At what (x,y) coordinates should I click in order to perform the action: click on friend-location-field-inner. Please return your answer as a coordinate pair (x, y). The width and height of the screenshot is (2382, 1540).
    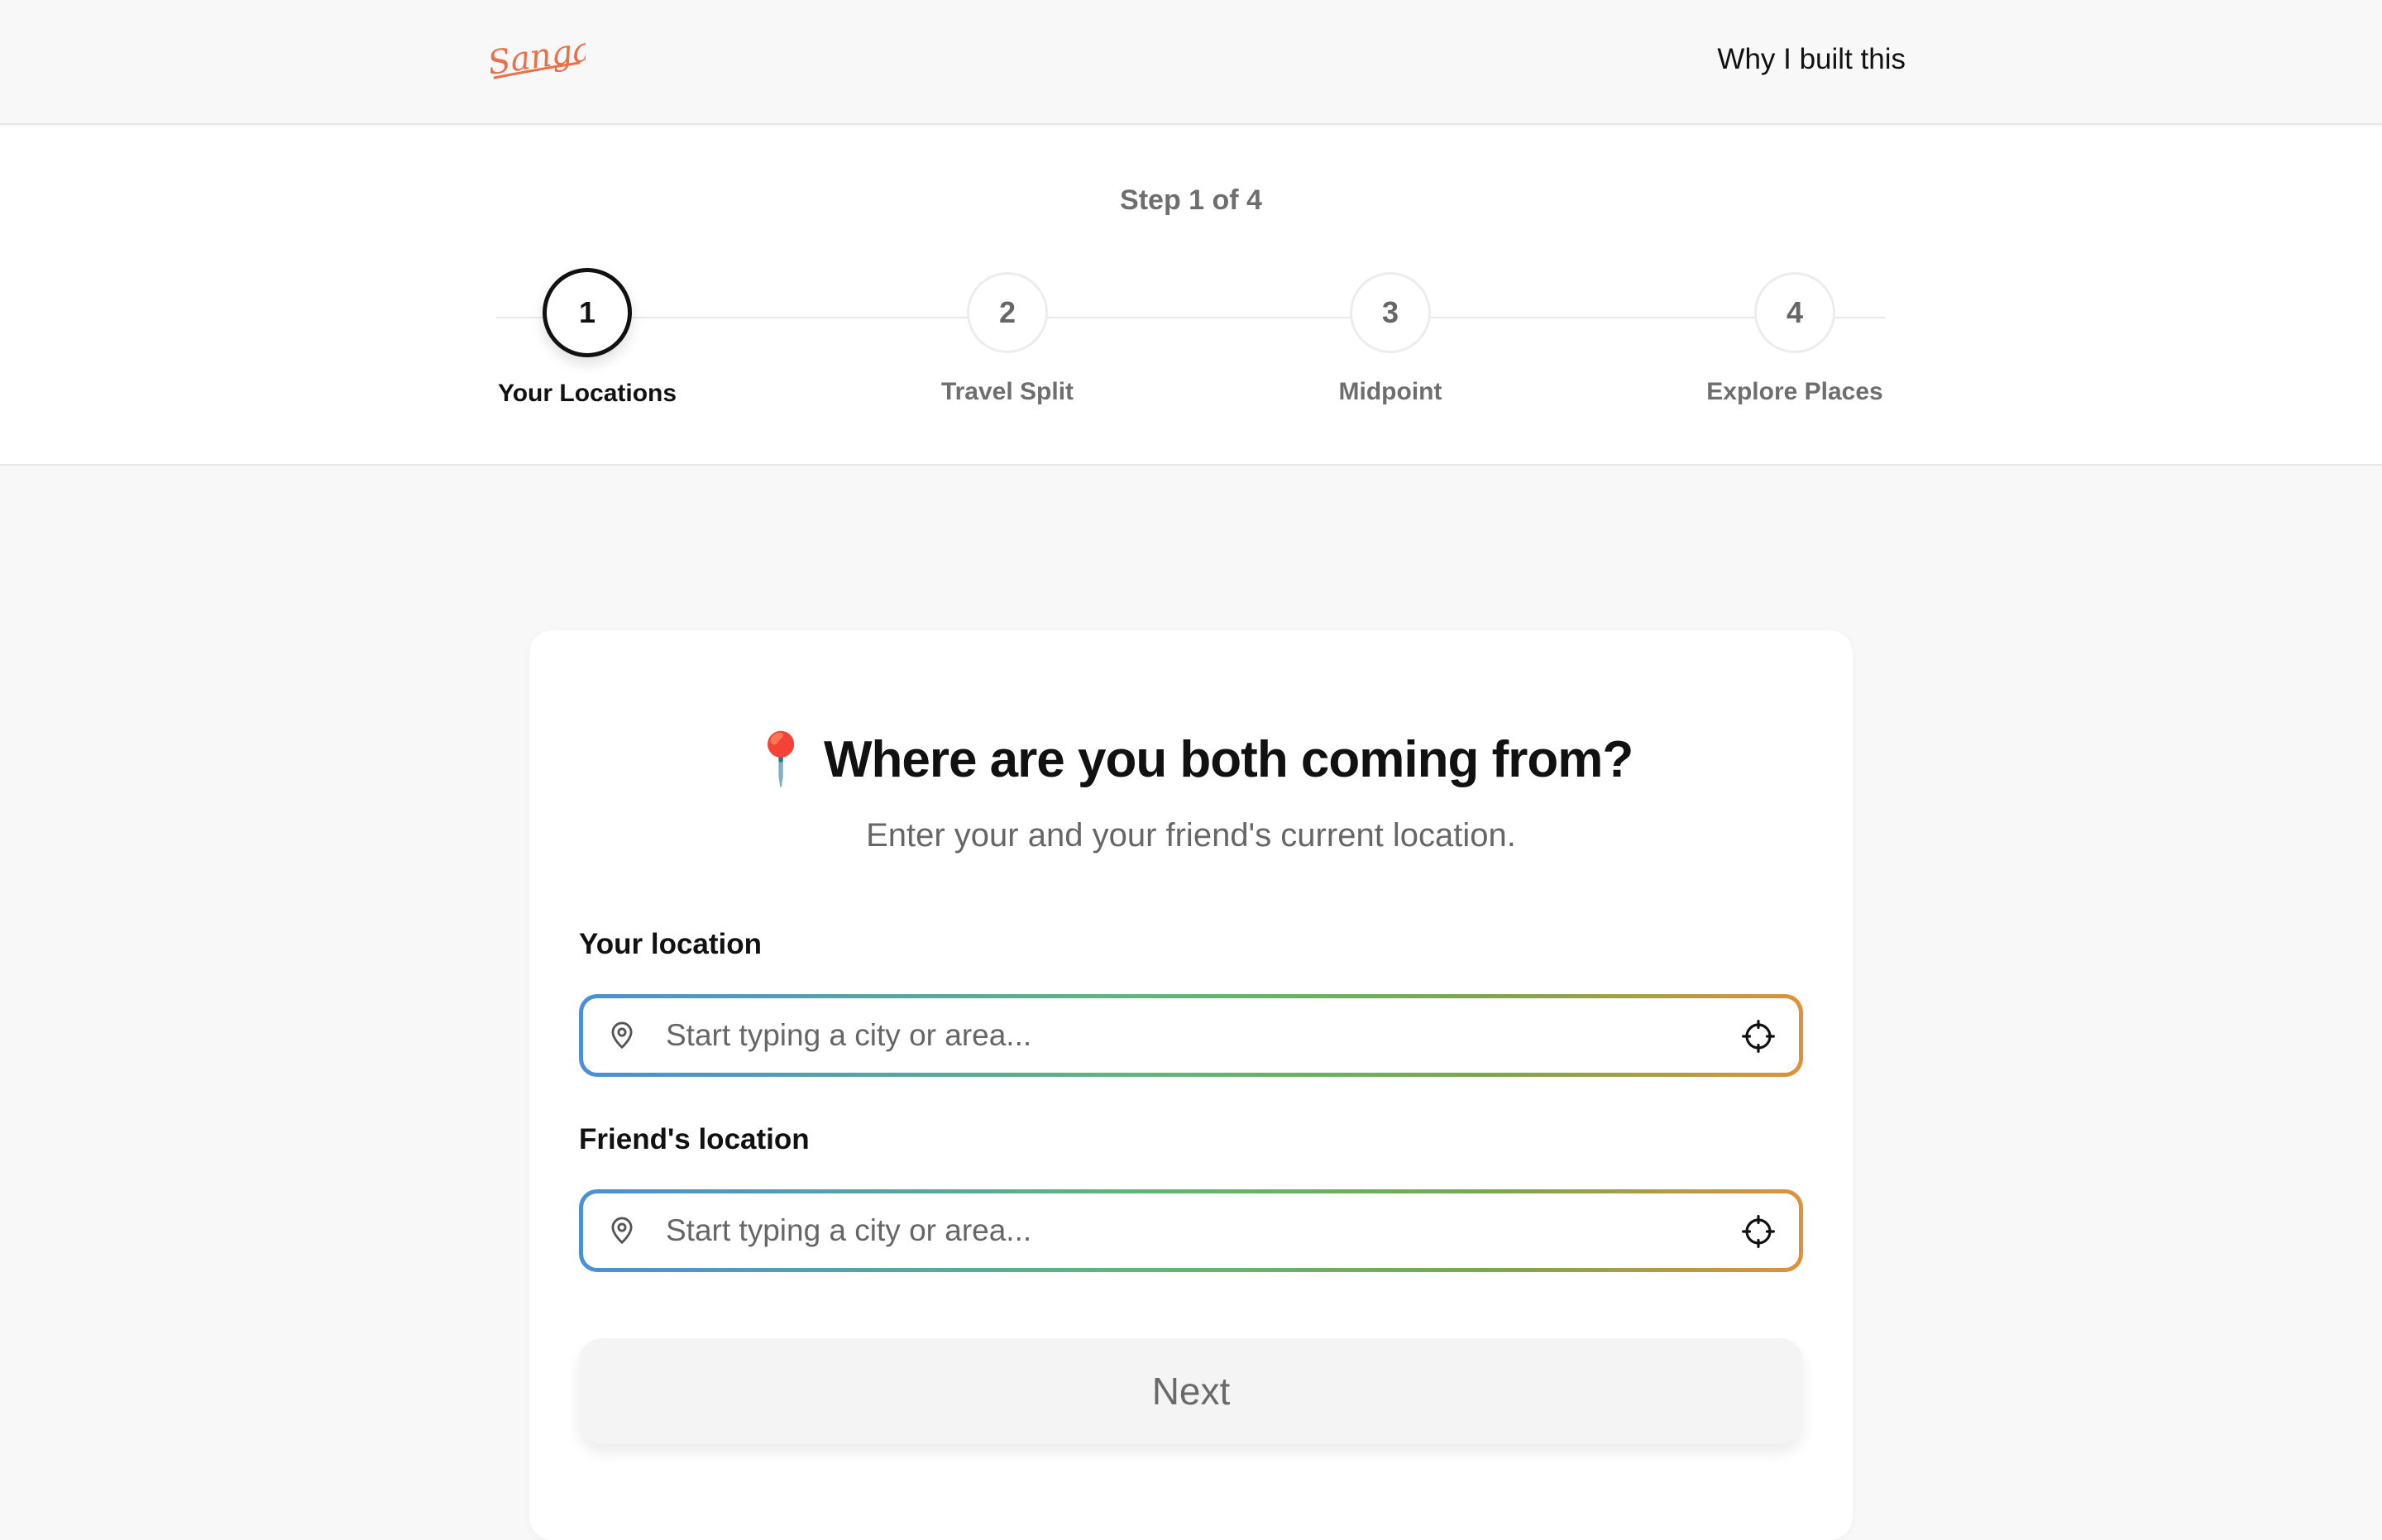
    Looking at the image, I should click on (1191, 1230).